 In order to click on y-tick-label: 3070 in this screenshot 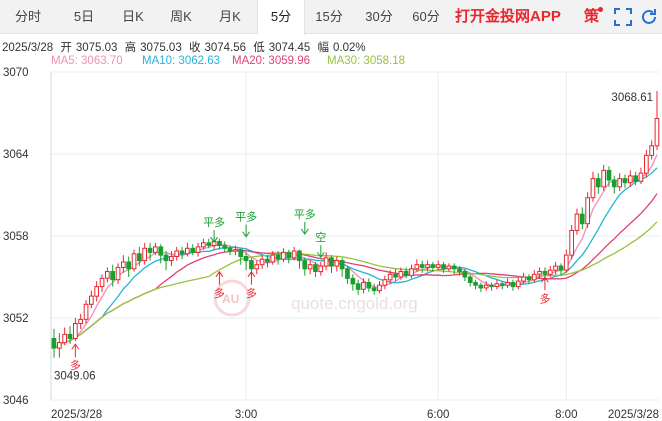, I will do `click(16, 73)`.